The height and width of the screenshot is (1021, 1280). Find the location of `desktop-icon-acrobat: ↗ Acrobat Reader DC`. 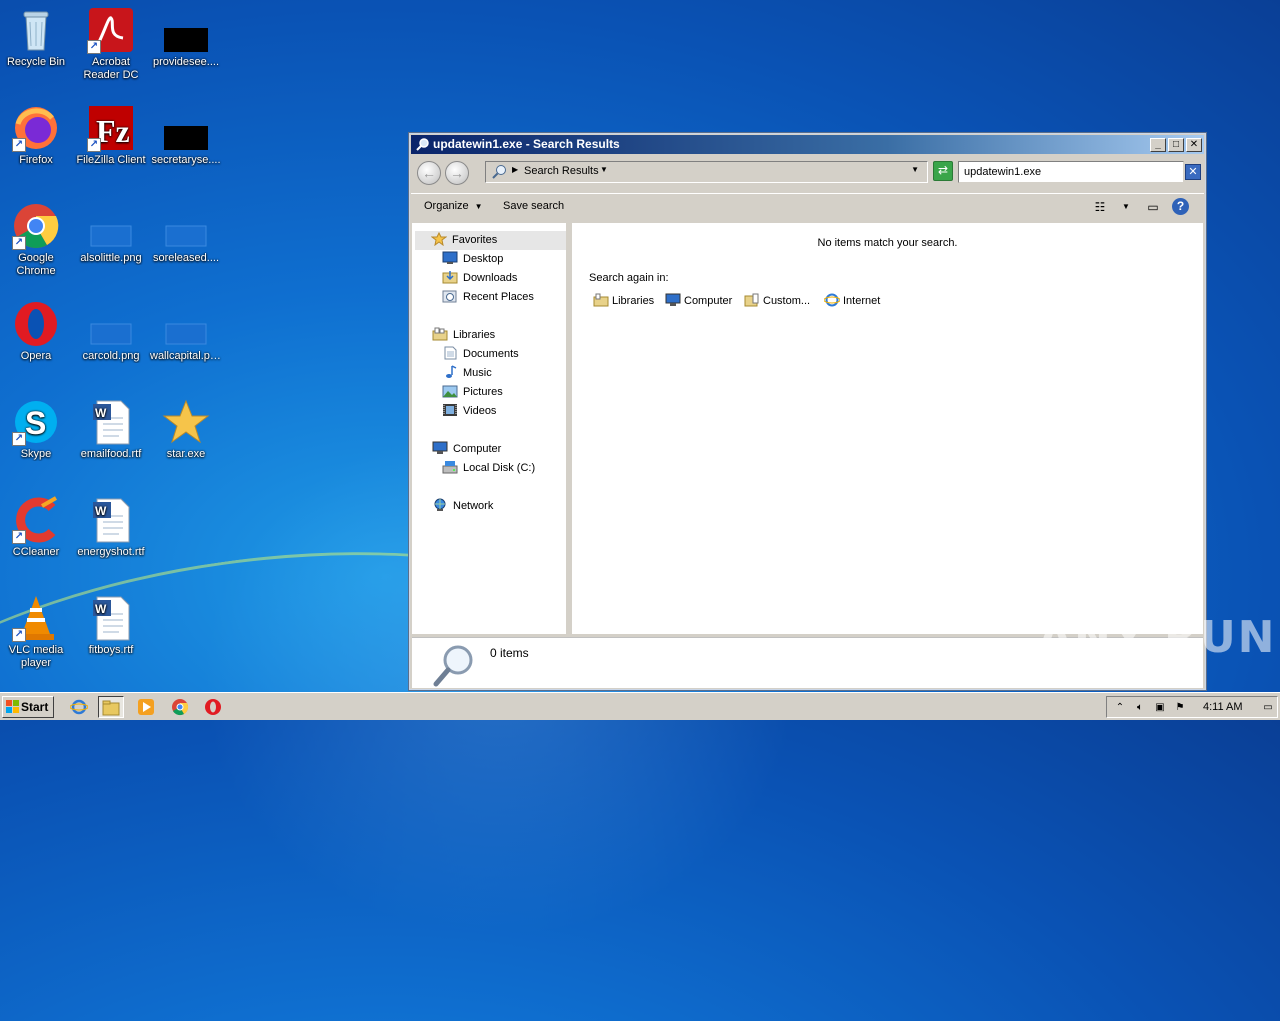

desktop-icon-acrobat: ↗ Acrobat Reader DC is located at coordinates (111, 44).